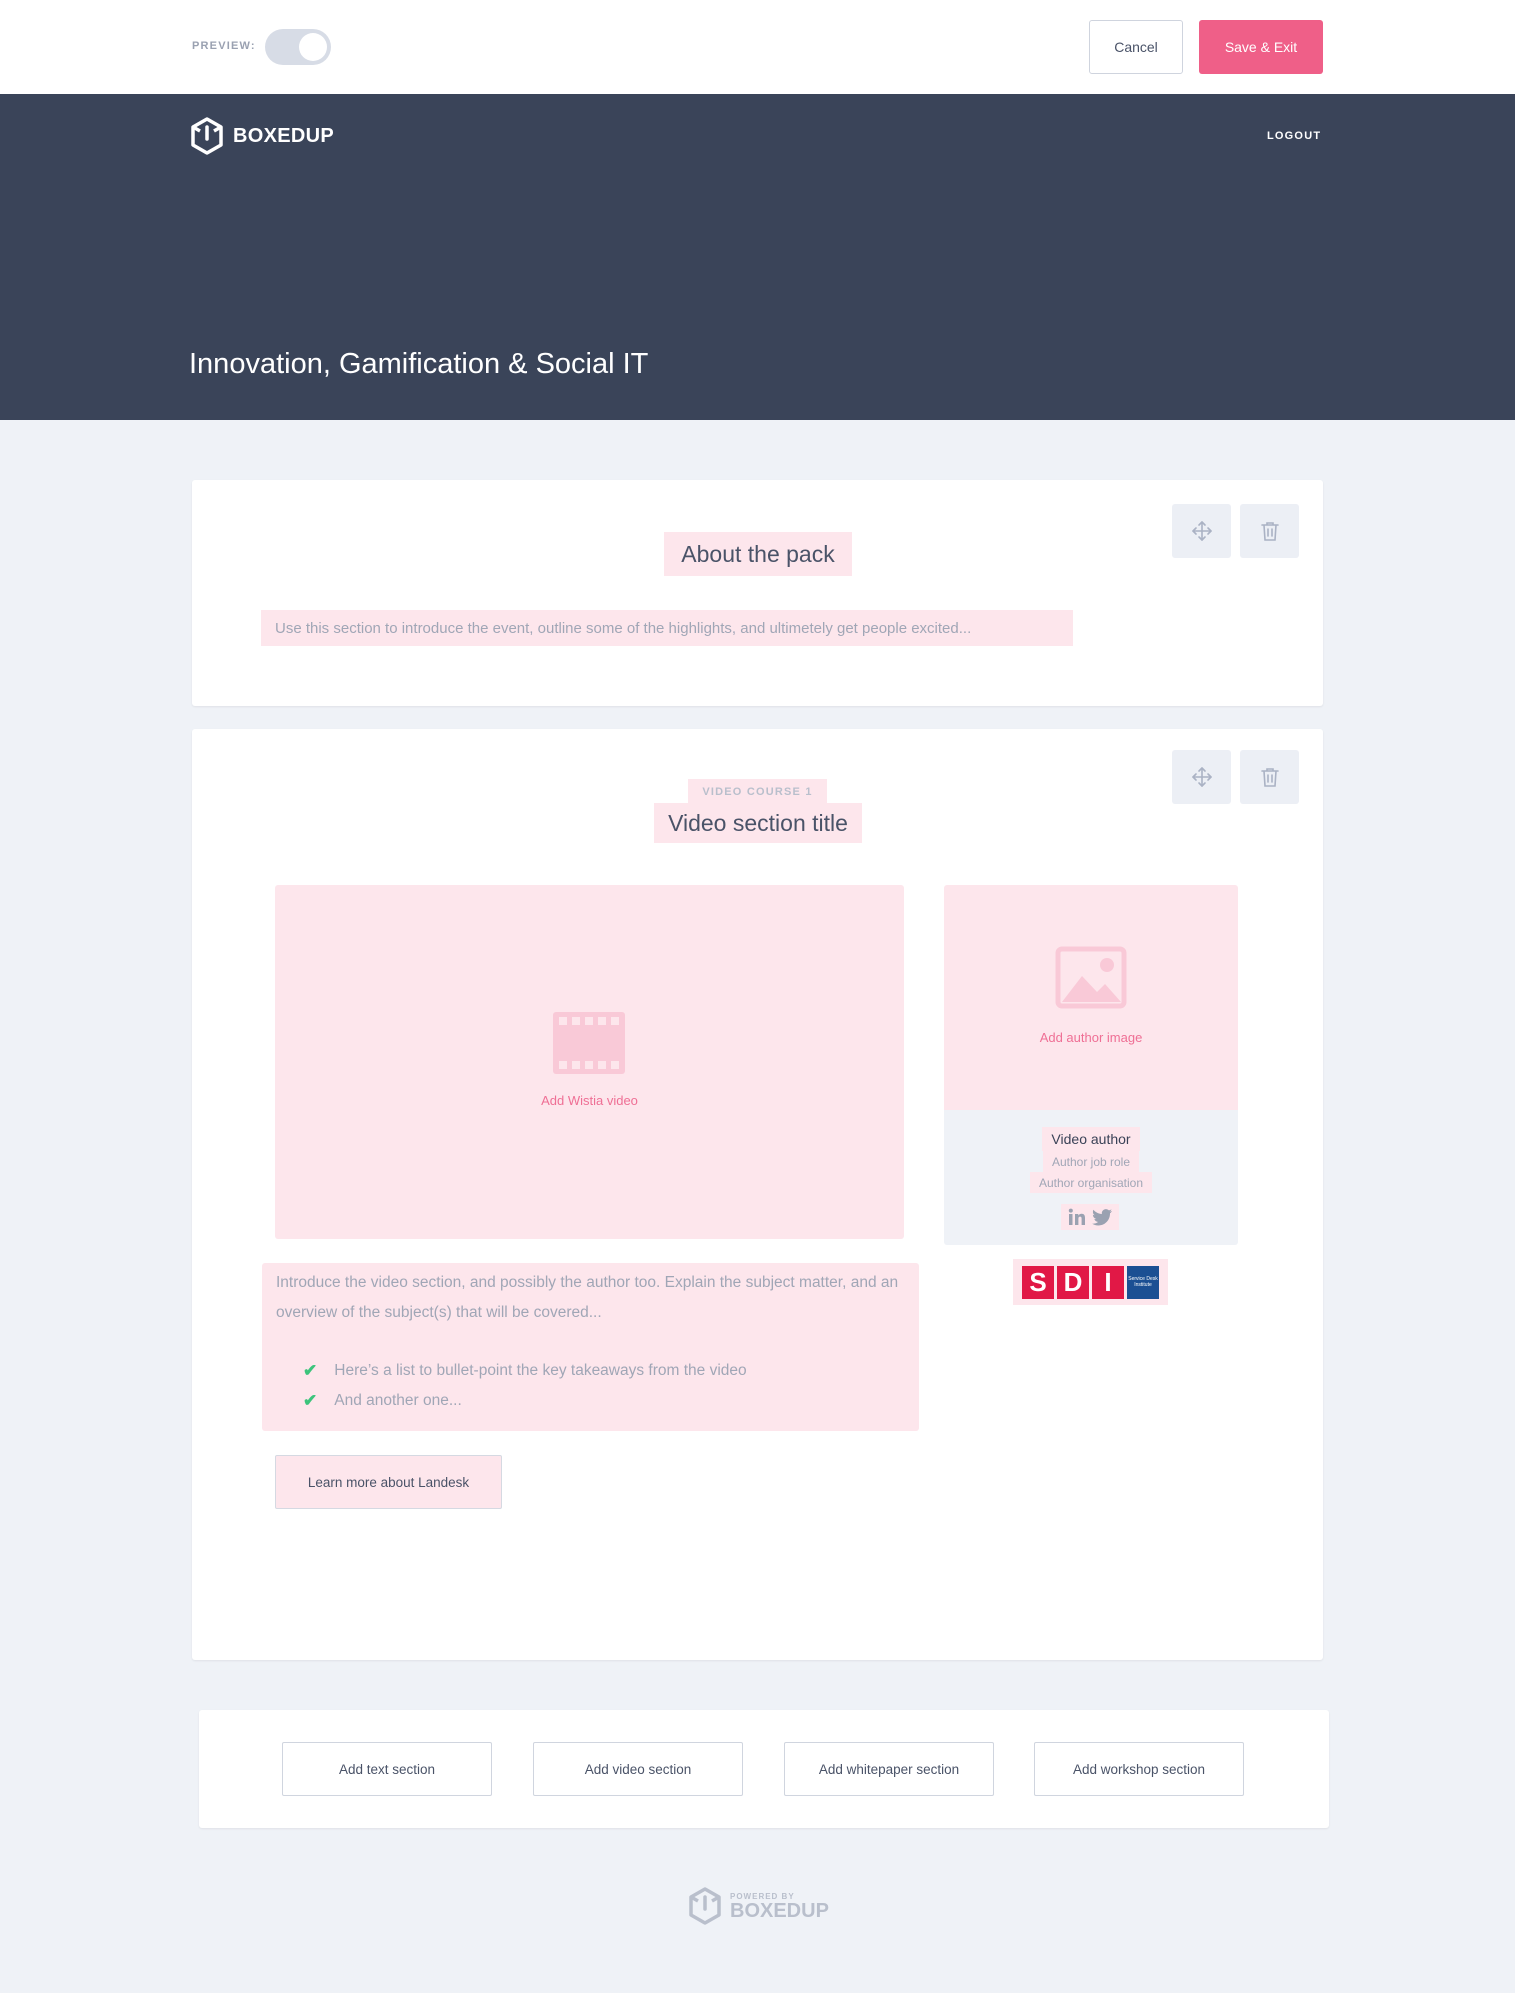  Describe the element at coordinates (224, 46) in the screenshot. I see `preview-label: PREVIEW:` at that location.